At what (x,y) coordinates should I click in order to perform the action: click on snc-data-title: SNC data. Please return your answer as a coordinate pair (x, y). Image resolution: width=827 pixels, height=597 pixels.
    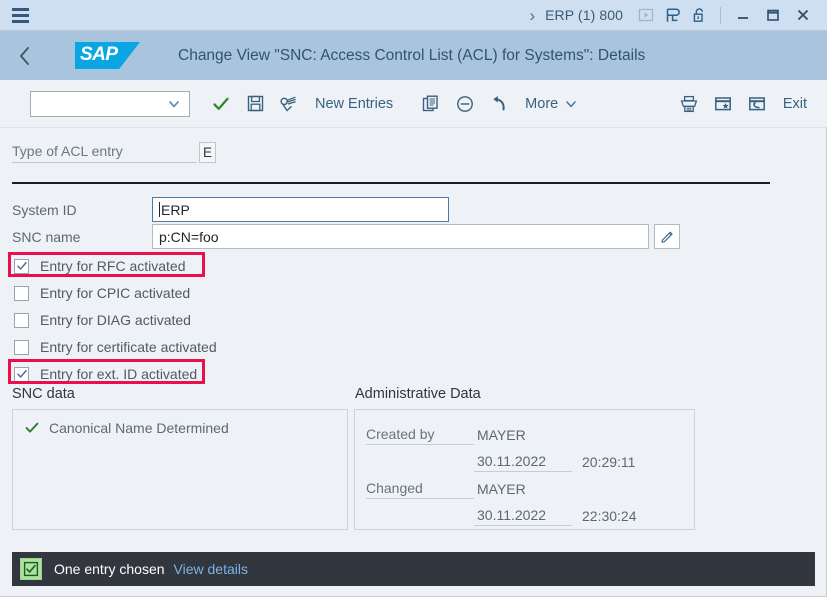
    Looking at the image, I should click on (43, 394).